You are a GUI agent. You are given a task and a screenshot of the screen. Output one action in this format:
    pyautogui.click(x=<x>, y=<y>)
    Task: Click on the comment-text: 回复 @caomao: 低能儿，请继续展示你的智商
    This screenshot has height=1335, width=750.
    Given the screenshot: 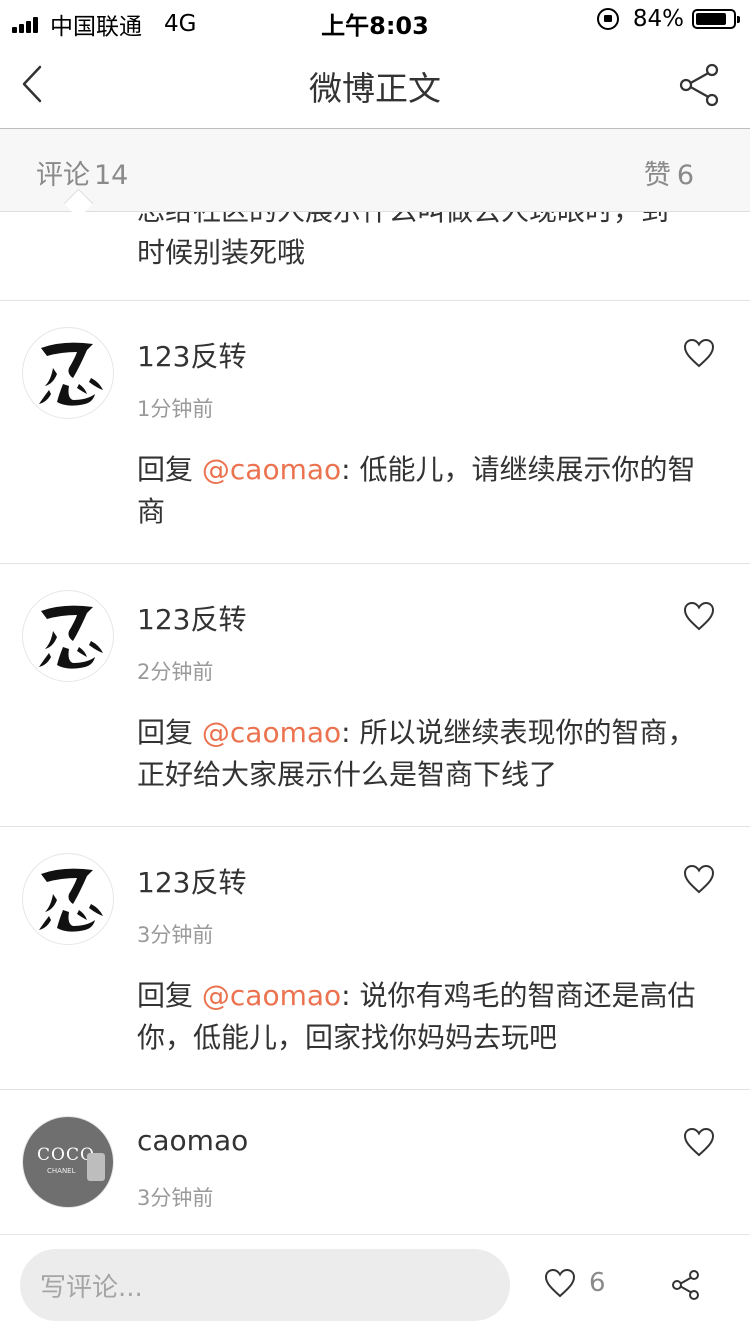 What is the action you would take?
    pyautogui.click(x=417, y=491)
    